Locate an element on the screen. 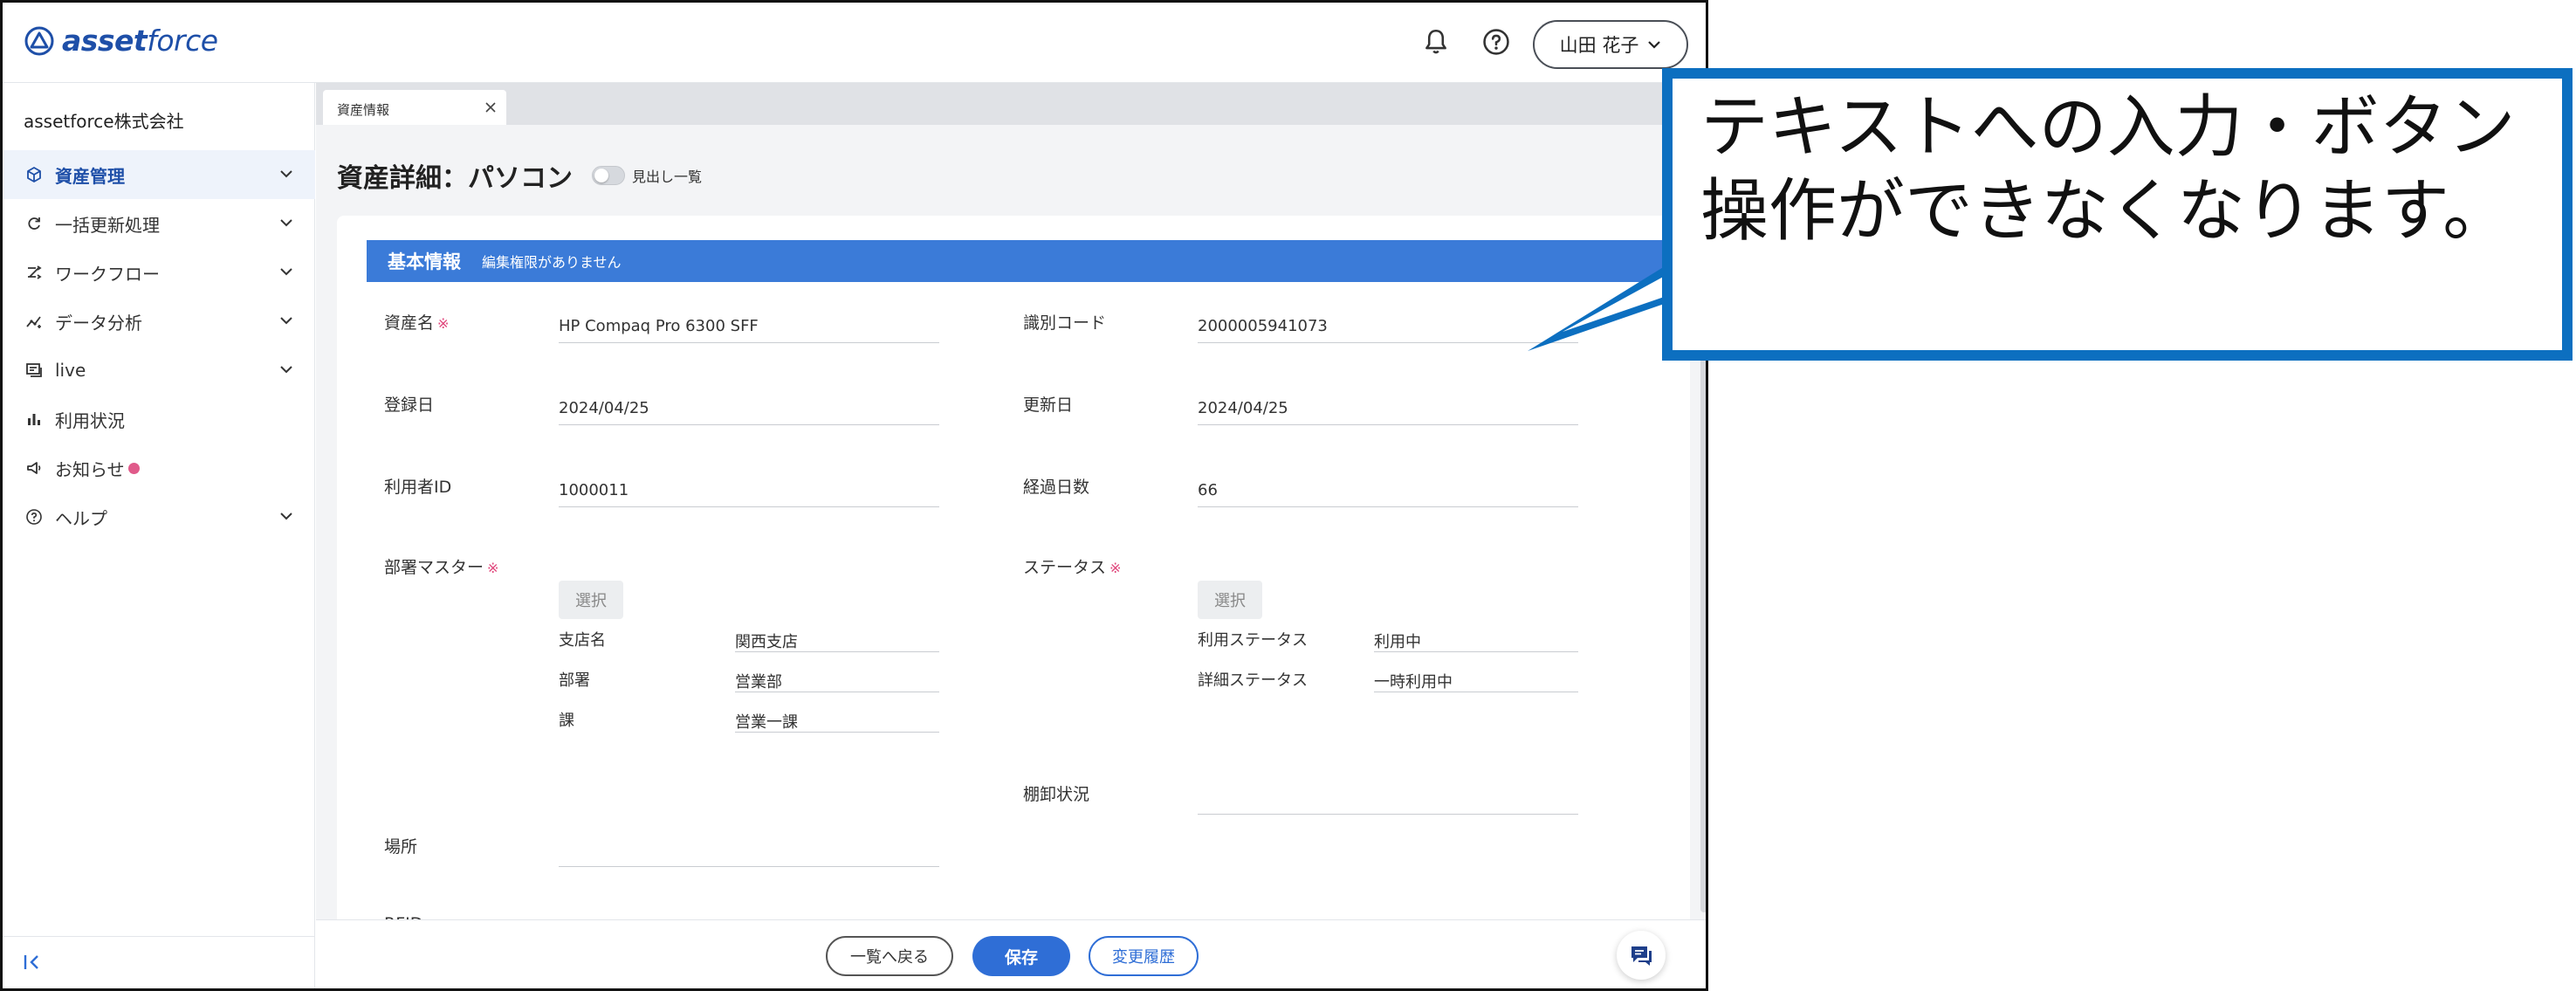 The image size is (2576, 991). tab-asset-info: 資産情報 is located at coordinates (415, 107).